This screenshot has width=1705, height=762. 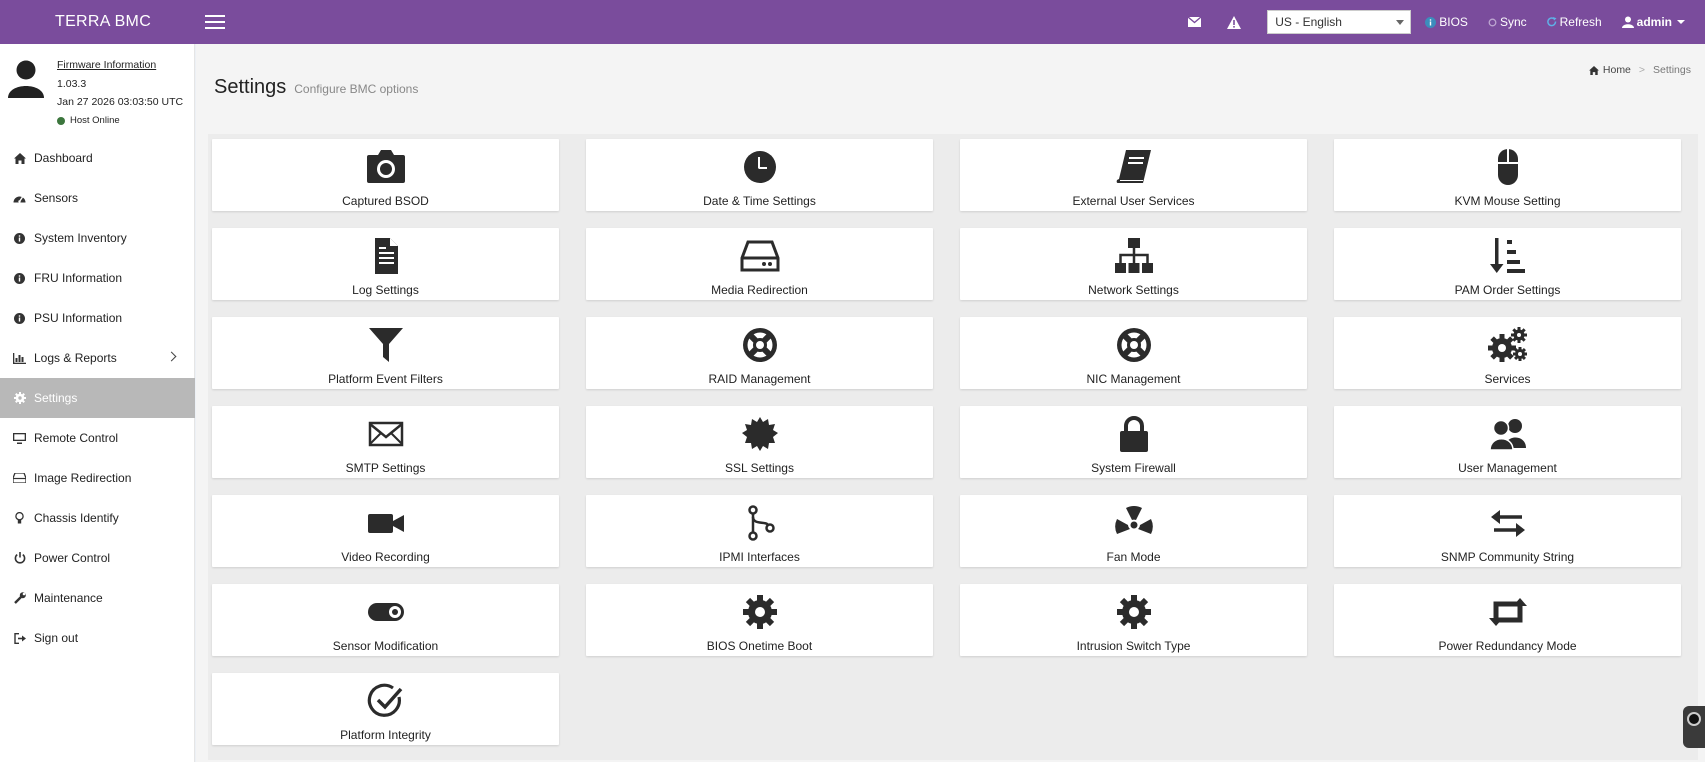 I want to click on filter-icon, so click(x=386, y=345).